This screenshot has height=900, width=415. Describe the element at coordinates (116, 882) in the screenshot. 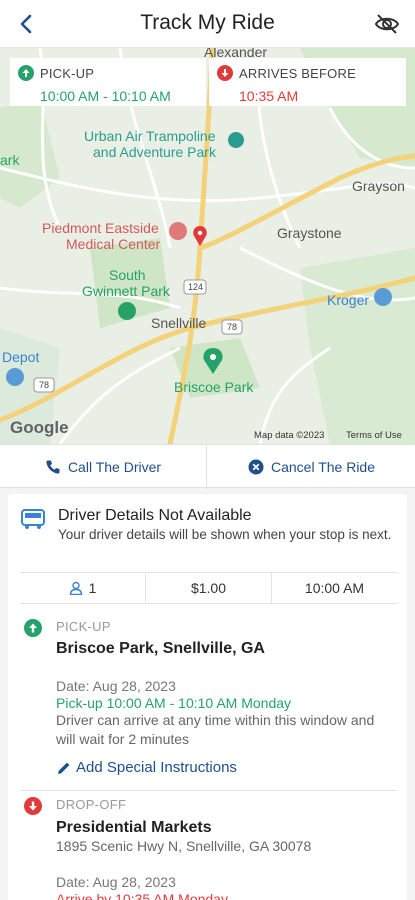

I see `dropoff-date: Date: Aug 28, 2023` at that location.